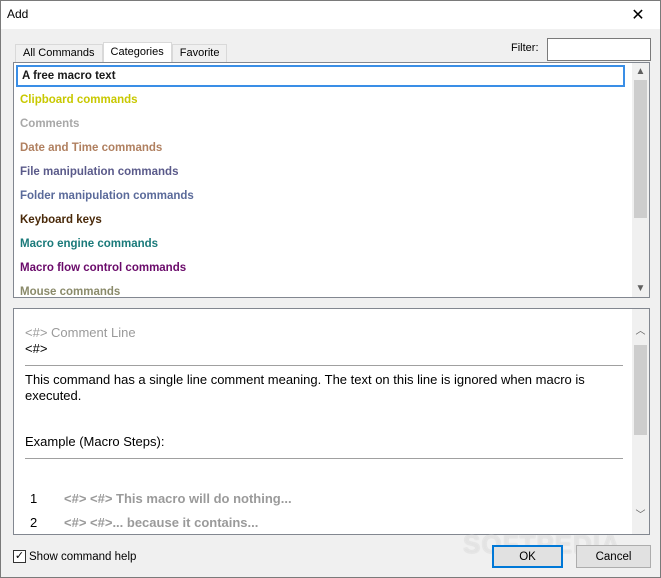 Image resolution: width=661 pixels, height=578 pixels. I want to click on help-scrollbar: ︿ ﹀, so click(640, 421).